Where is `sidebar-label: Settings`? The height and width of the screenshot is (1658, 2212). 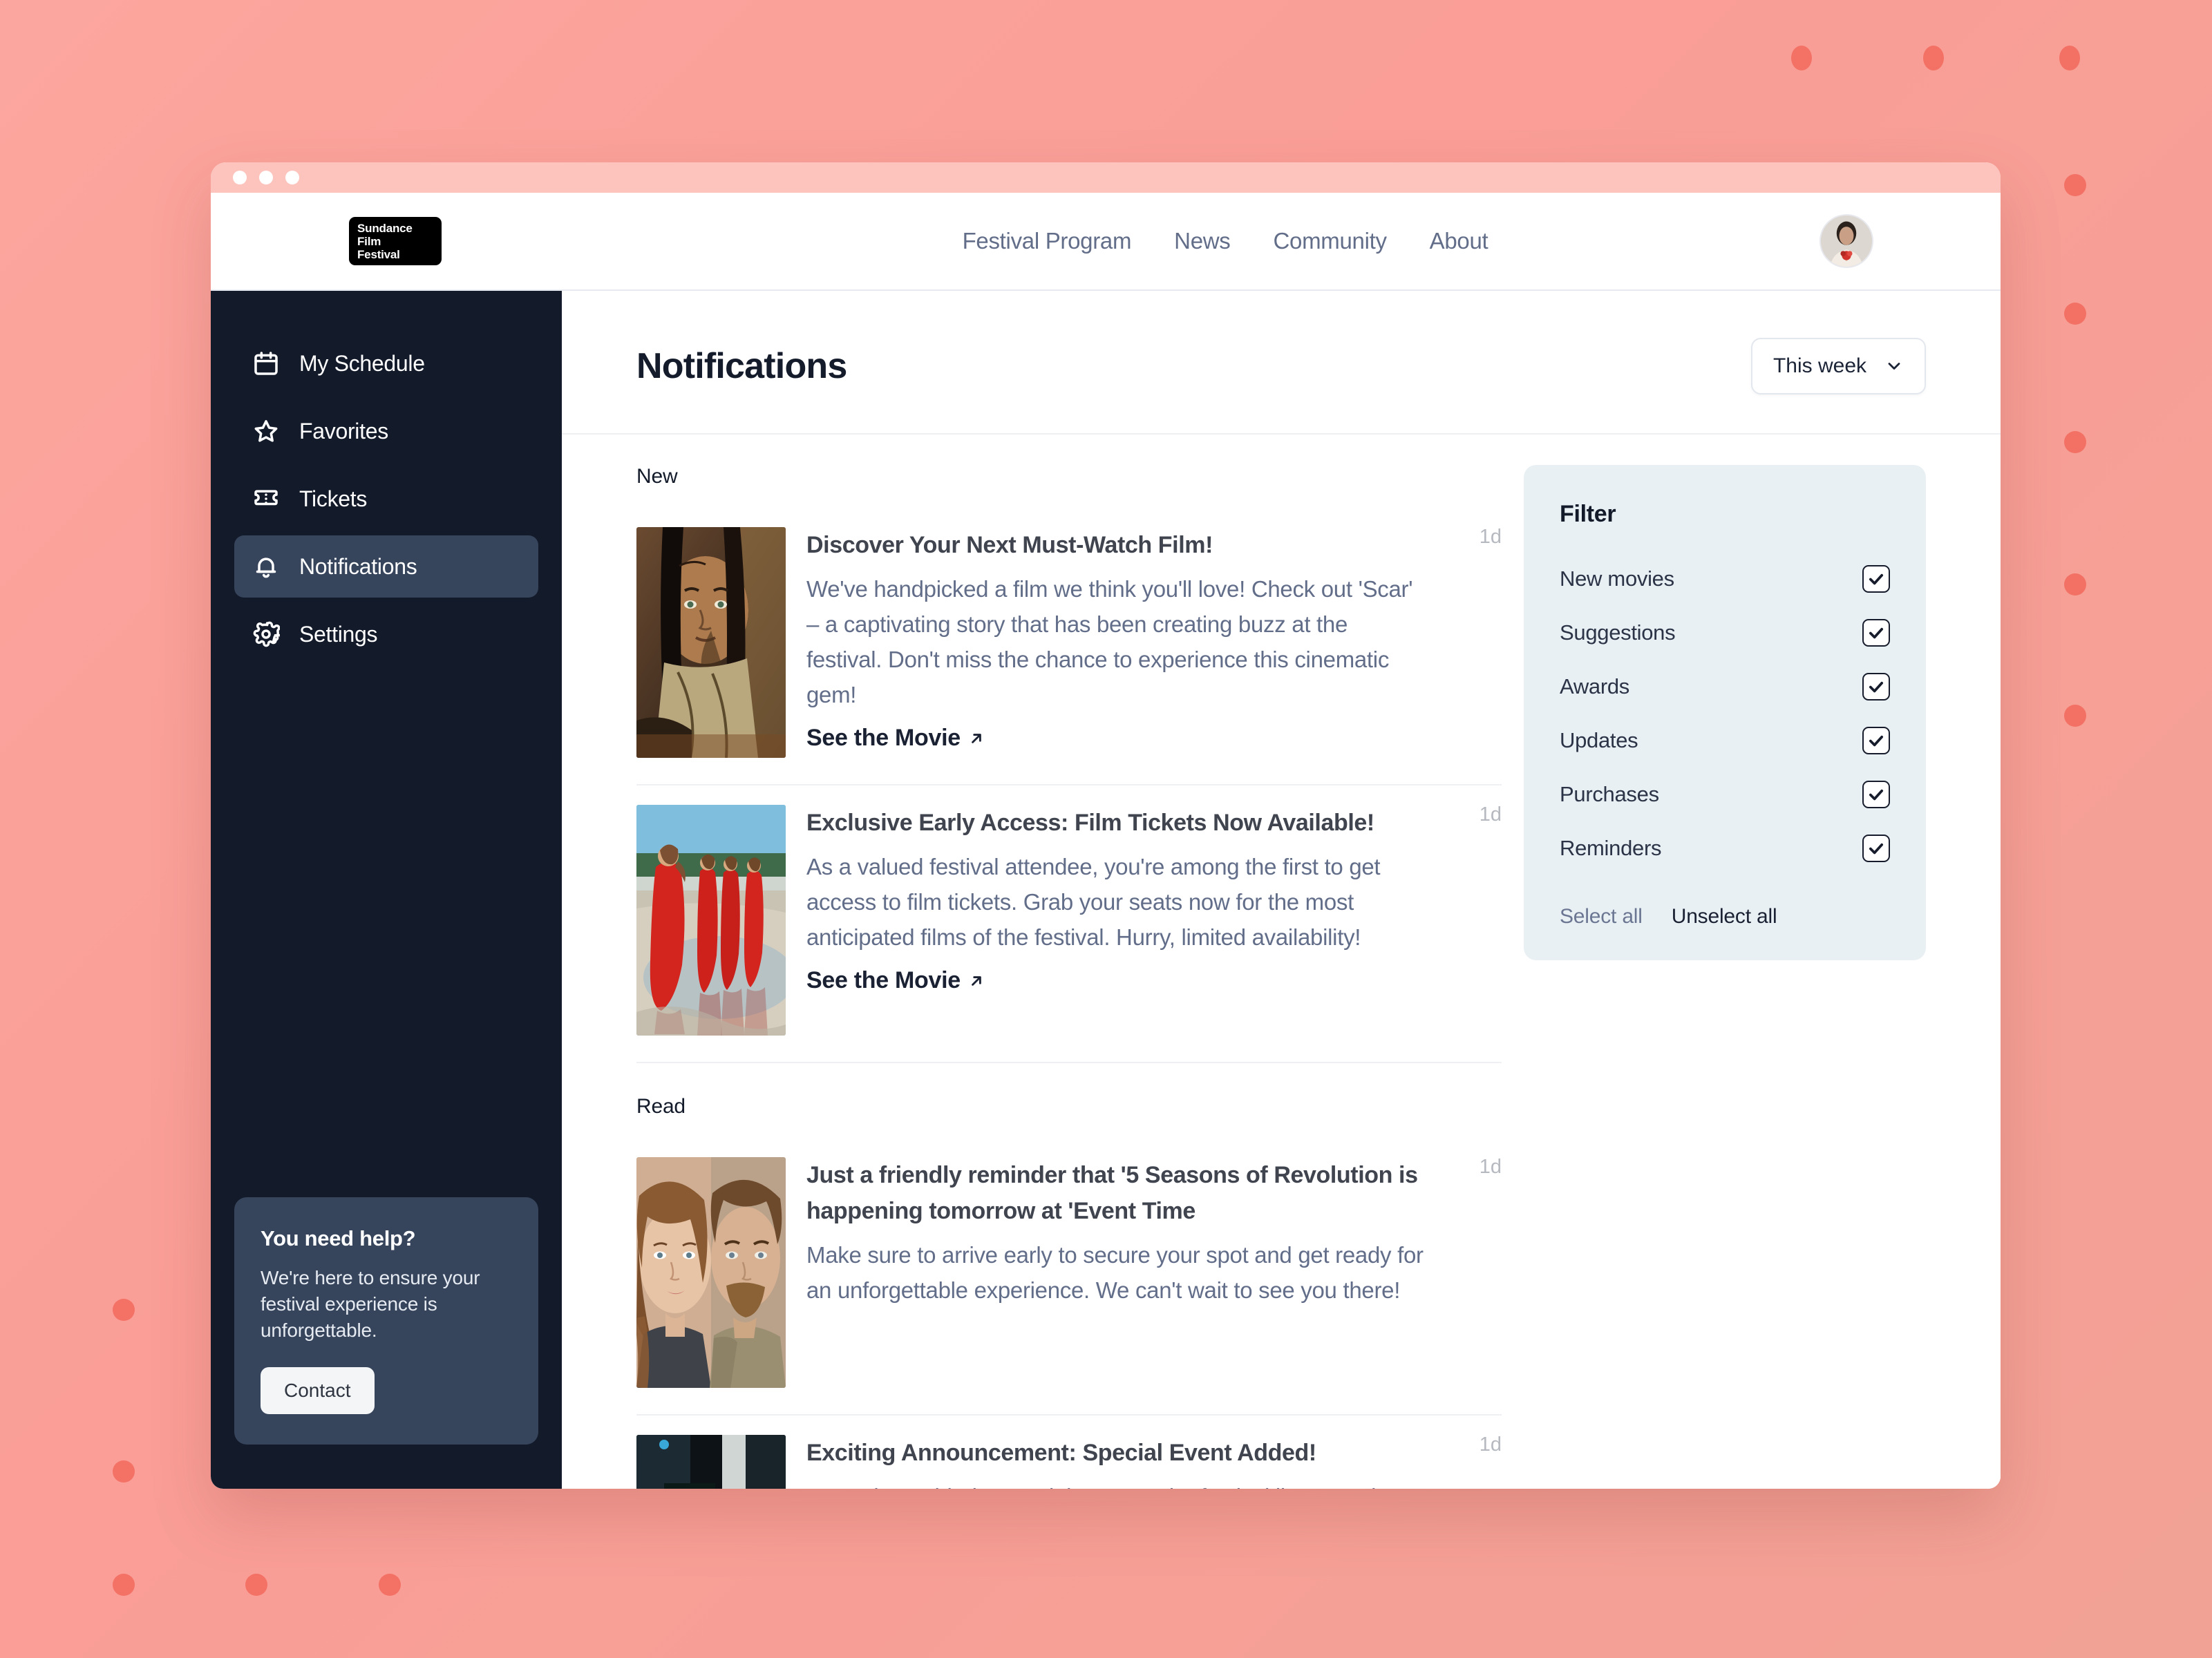
sidebar-label: Settings is located at coordinates (338, 634).